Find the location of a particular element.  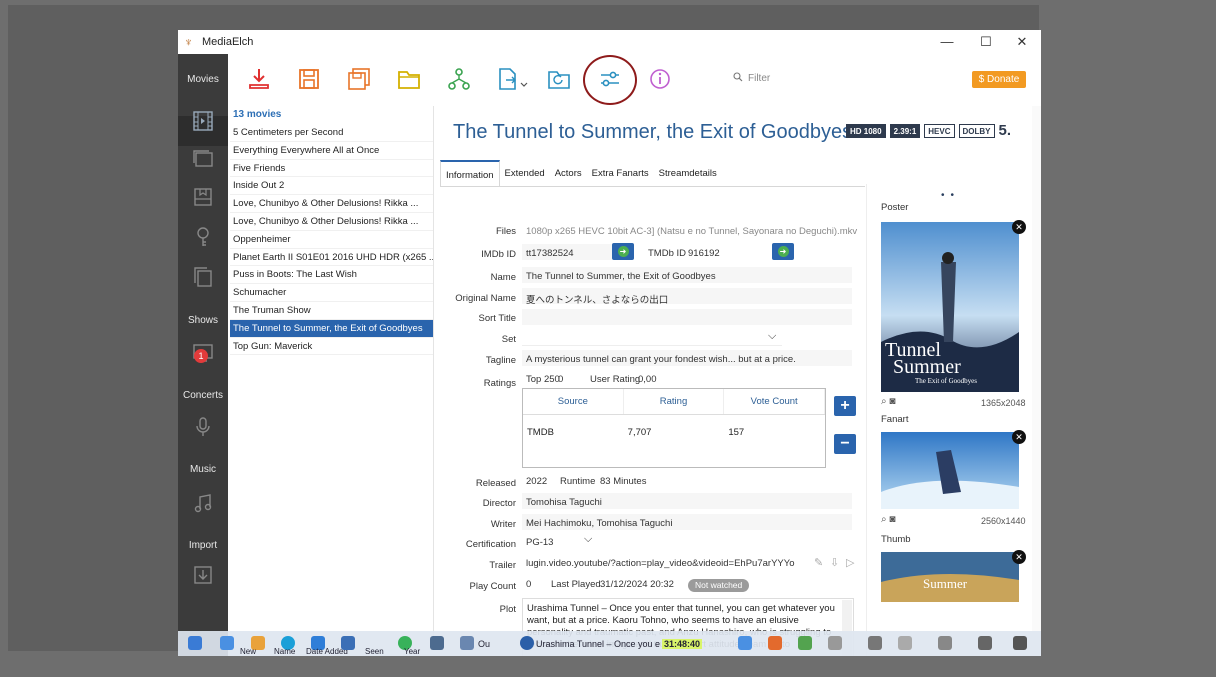

director-input: Tomohisa Taguchi is located at coordinates (564, 502).